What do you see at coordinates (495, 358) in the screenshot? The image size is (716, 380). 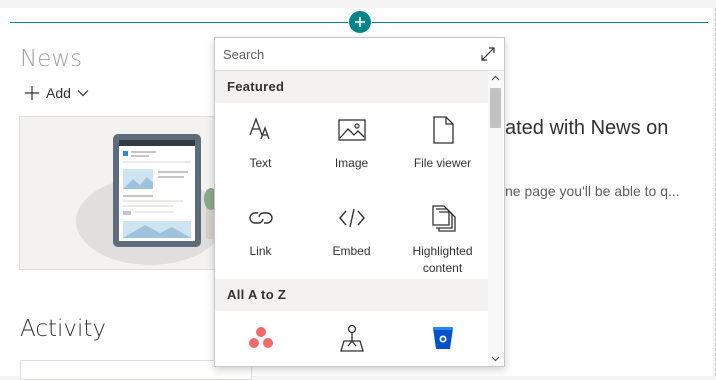 I see `scroll-down-icon` at bounding box center [495, 358].